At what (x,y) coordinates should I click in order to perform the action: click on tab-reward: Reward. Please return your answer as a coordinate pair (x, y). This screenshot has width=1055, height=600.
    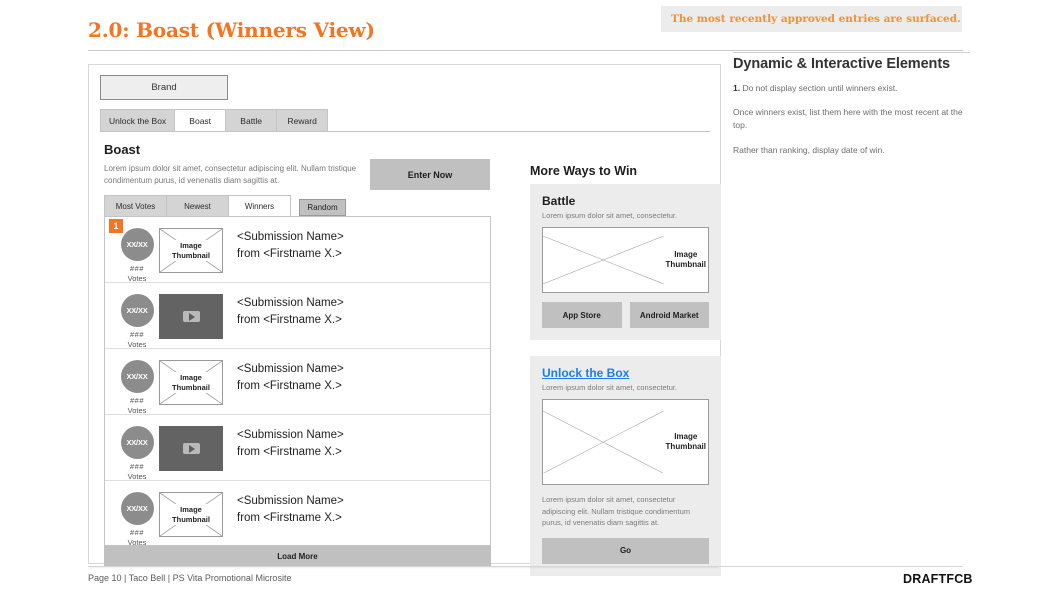
    Looking at the image, I should click on (302, 120).